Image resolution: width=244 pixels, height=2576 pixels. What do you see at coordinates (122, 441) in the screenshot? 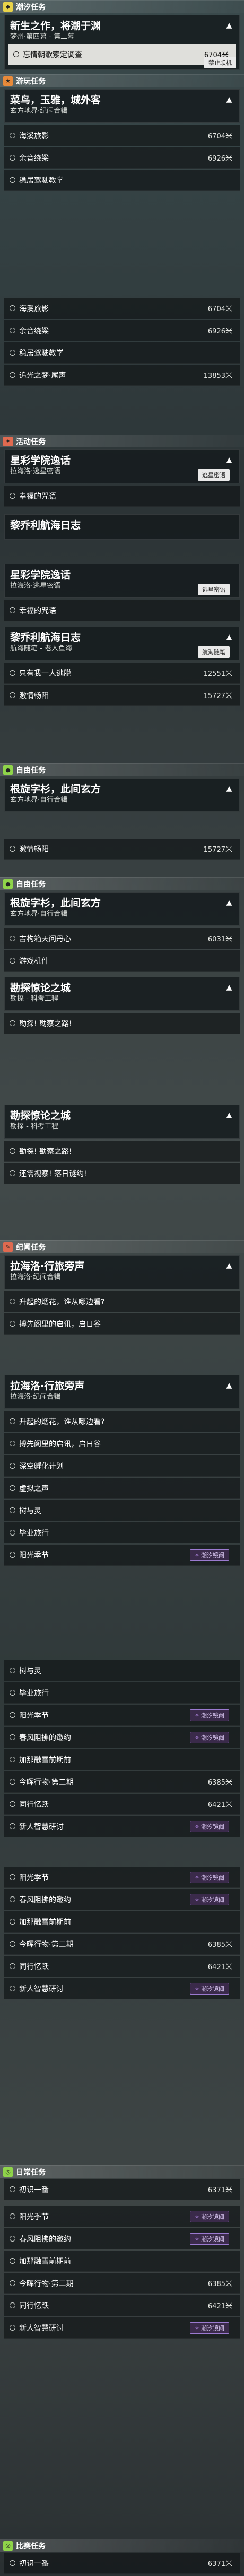
I see `section-header: ✦ 活动任务` at bounding box center [122, 441].